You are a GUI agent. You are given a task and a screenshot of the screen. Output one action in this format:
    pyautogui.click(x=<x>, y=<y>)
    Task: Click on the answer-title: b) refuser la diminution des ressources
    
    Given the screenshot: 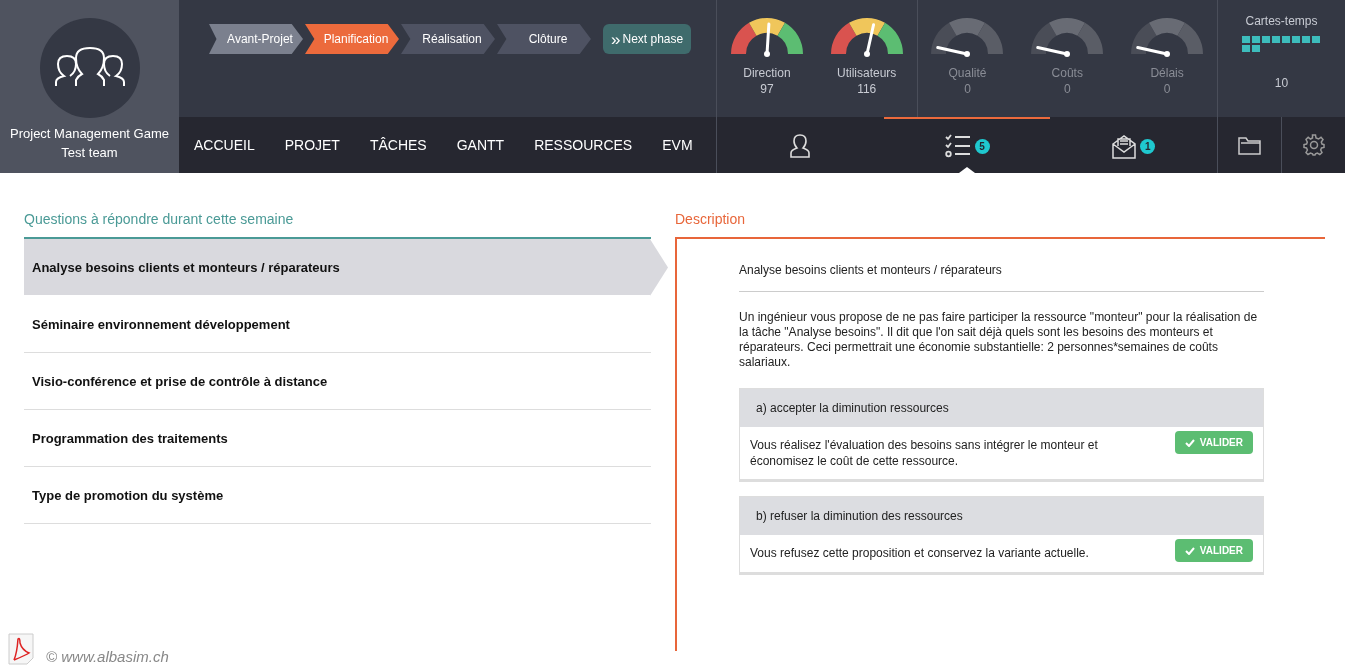 What is the action you would take?
    pyautogui.click(x=1001, y=516)
    